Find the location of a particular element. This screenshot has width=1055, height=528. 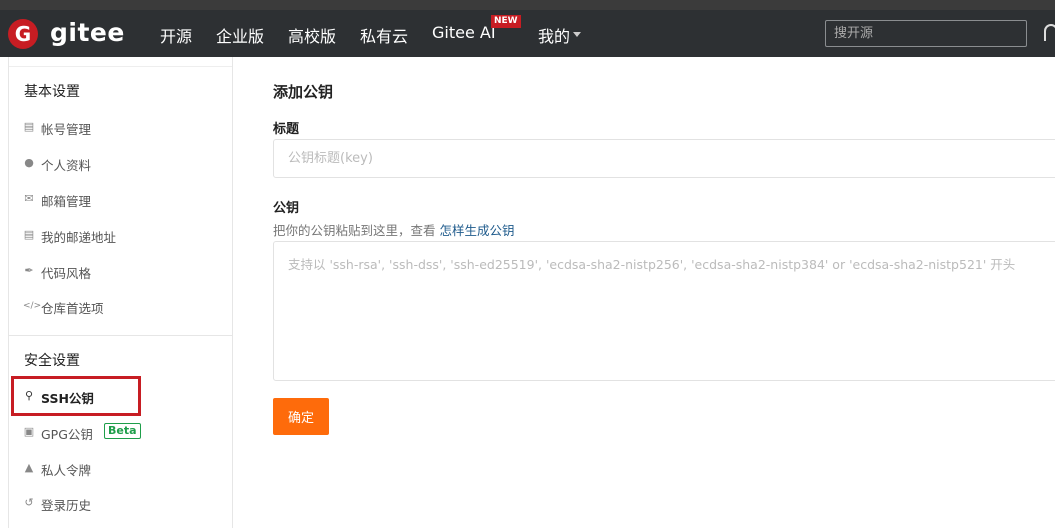

key-icon: ⚲ is located at coordinates (29, 395).